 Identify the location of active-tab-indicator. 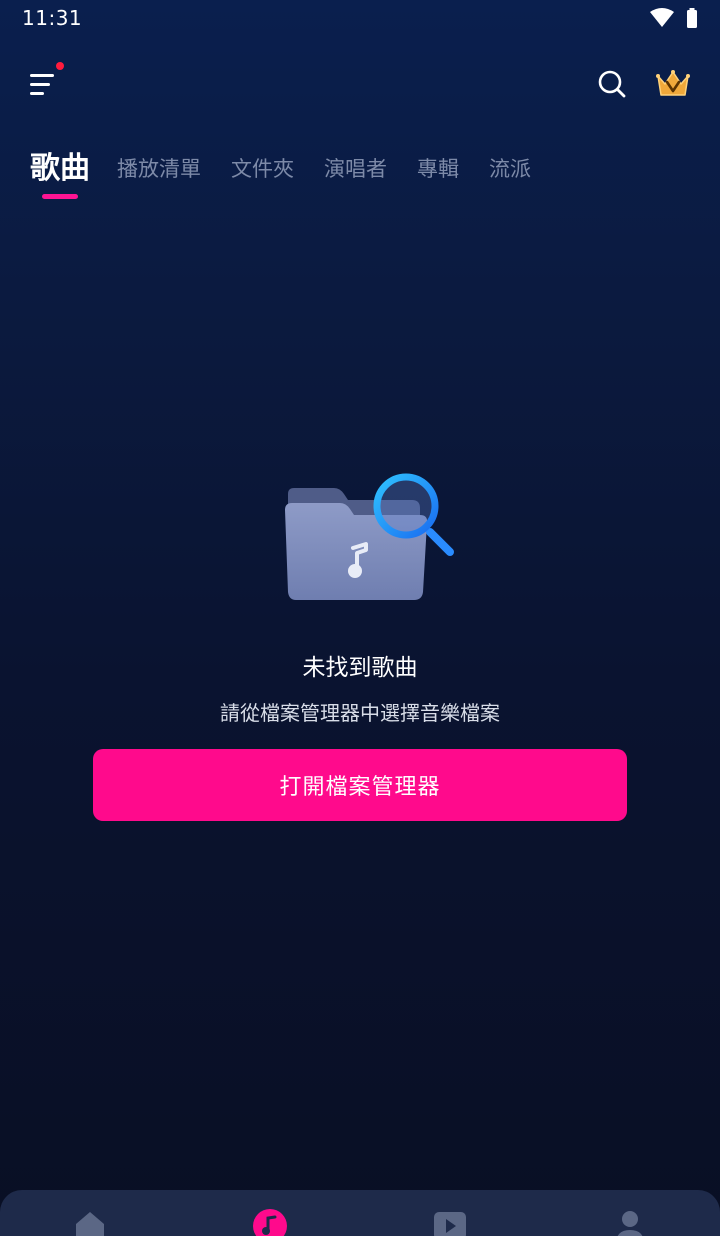
(60, 196).